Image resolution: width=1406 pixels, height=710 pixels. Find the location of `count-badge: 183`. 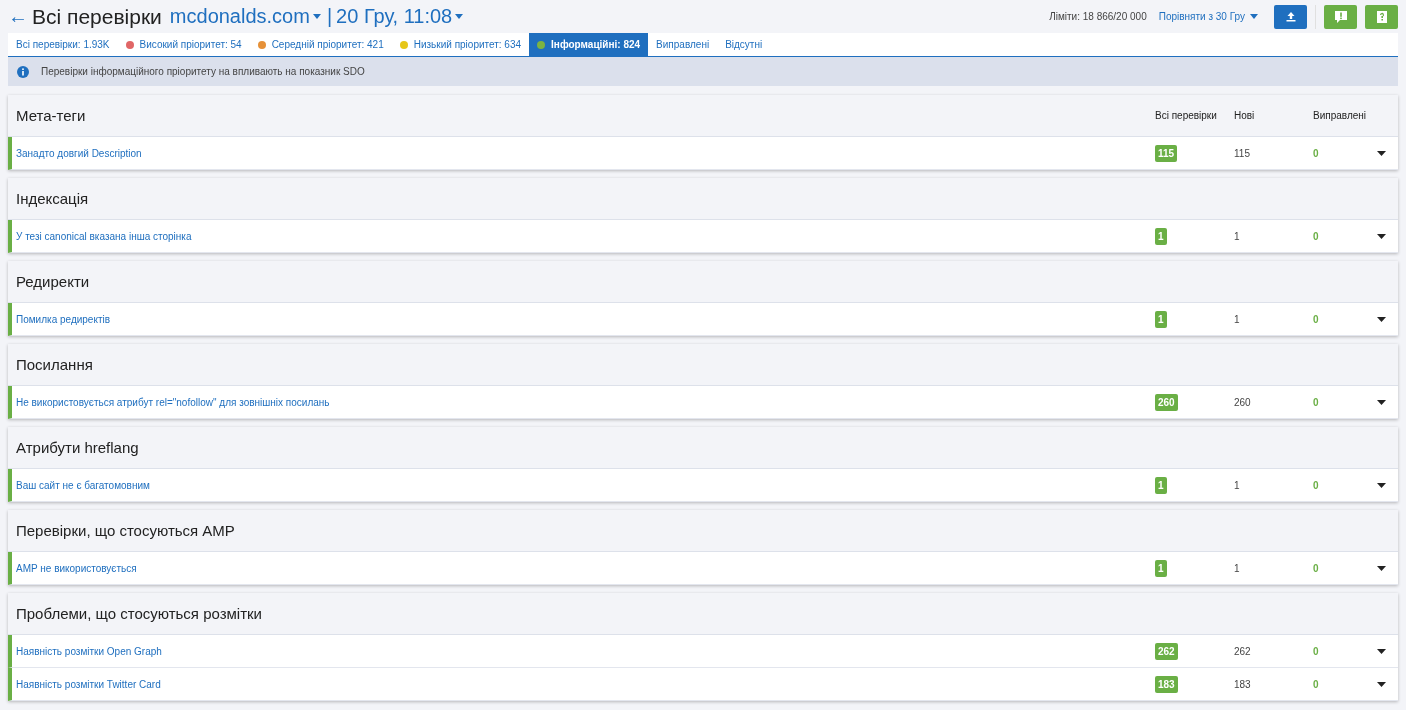

count-badge: 183 is located at coordinates (1166, 684).